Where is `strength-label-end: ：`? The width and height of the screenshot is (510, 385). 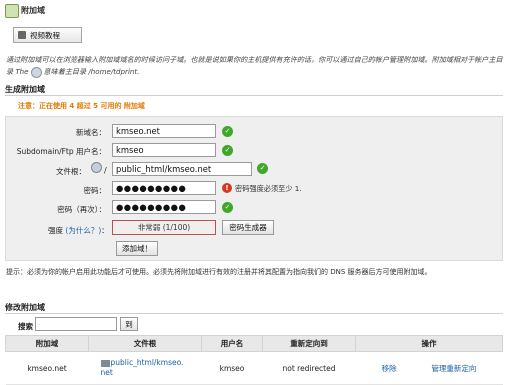
strength-label-end: ： is located at coordinates (105, 230).